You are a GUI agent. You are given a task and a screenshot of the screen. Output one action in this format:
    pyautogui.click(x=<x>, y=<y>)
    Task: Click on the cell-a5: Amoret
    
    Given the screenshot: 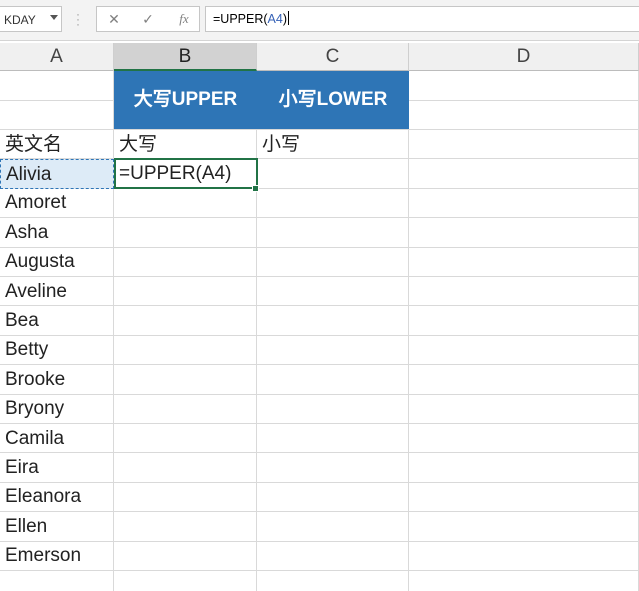 What is the action you would take?
    pyautogui.click(x=56, y=202)
    